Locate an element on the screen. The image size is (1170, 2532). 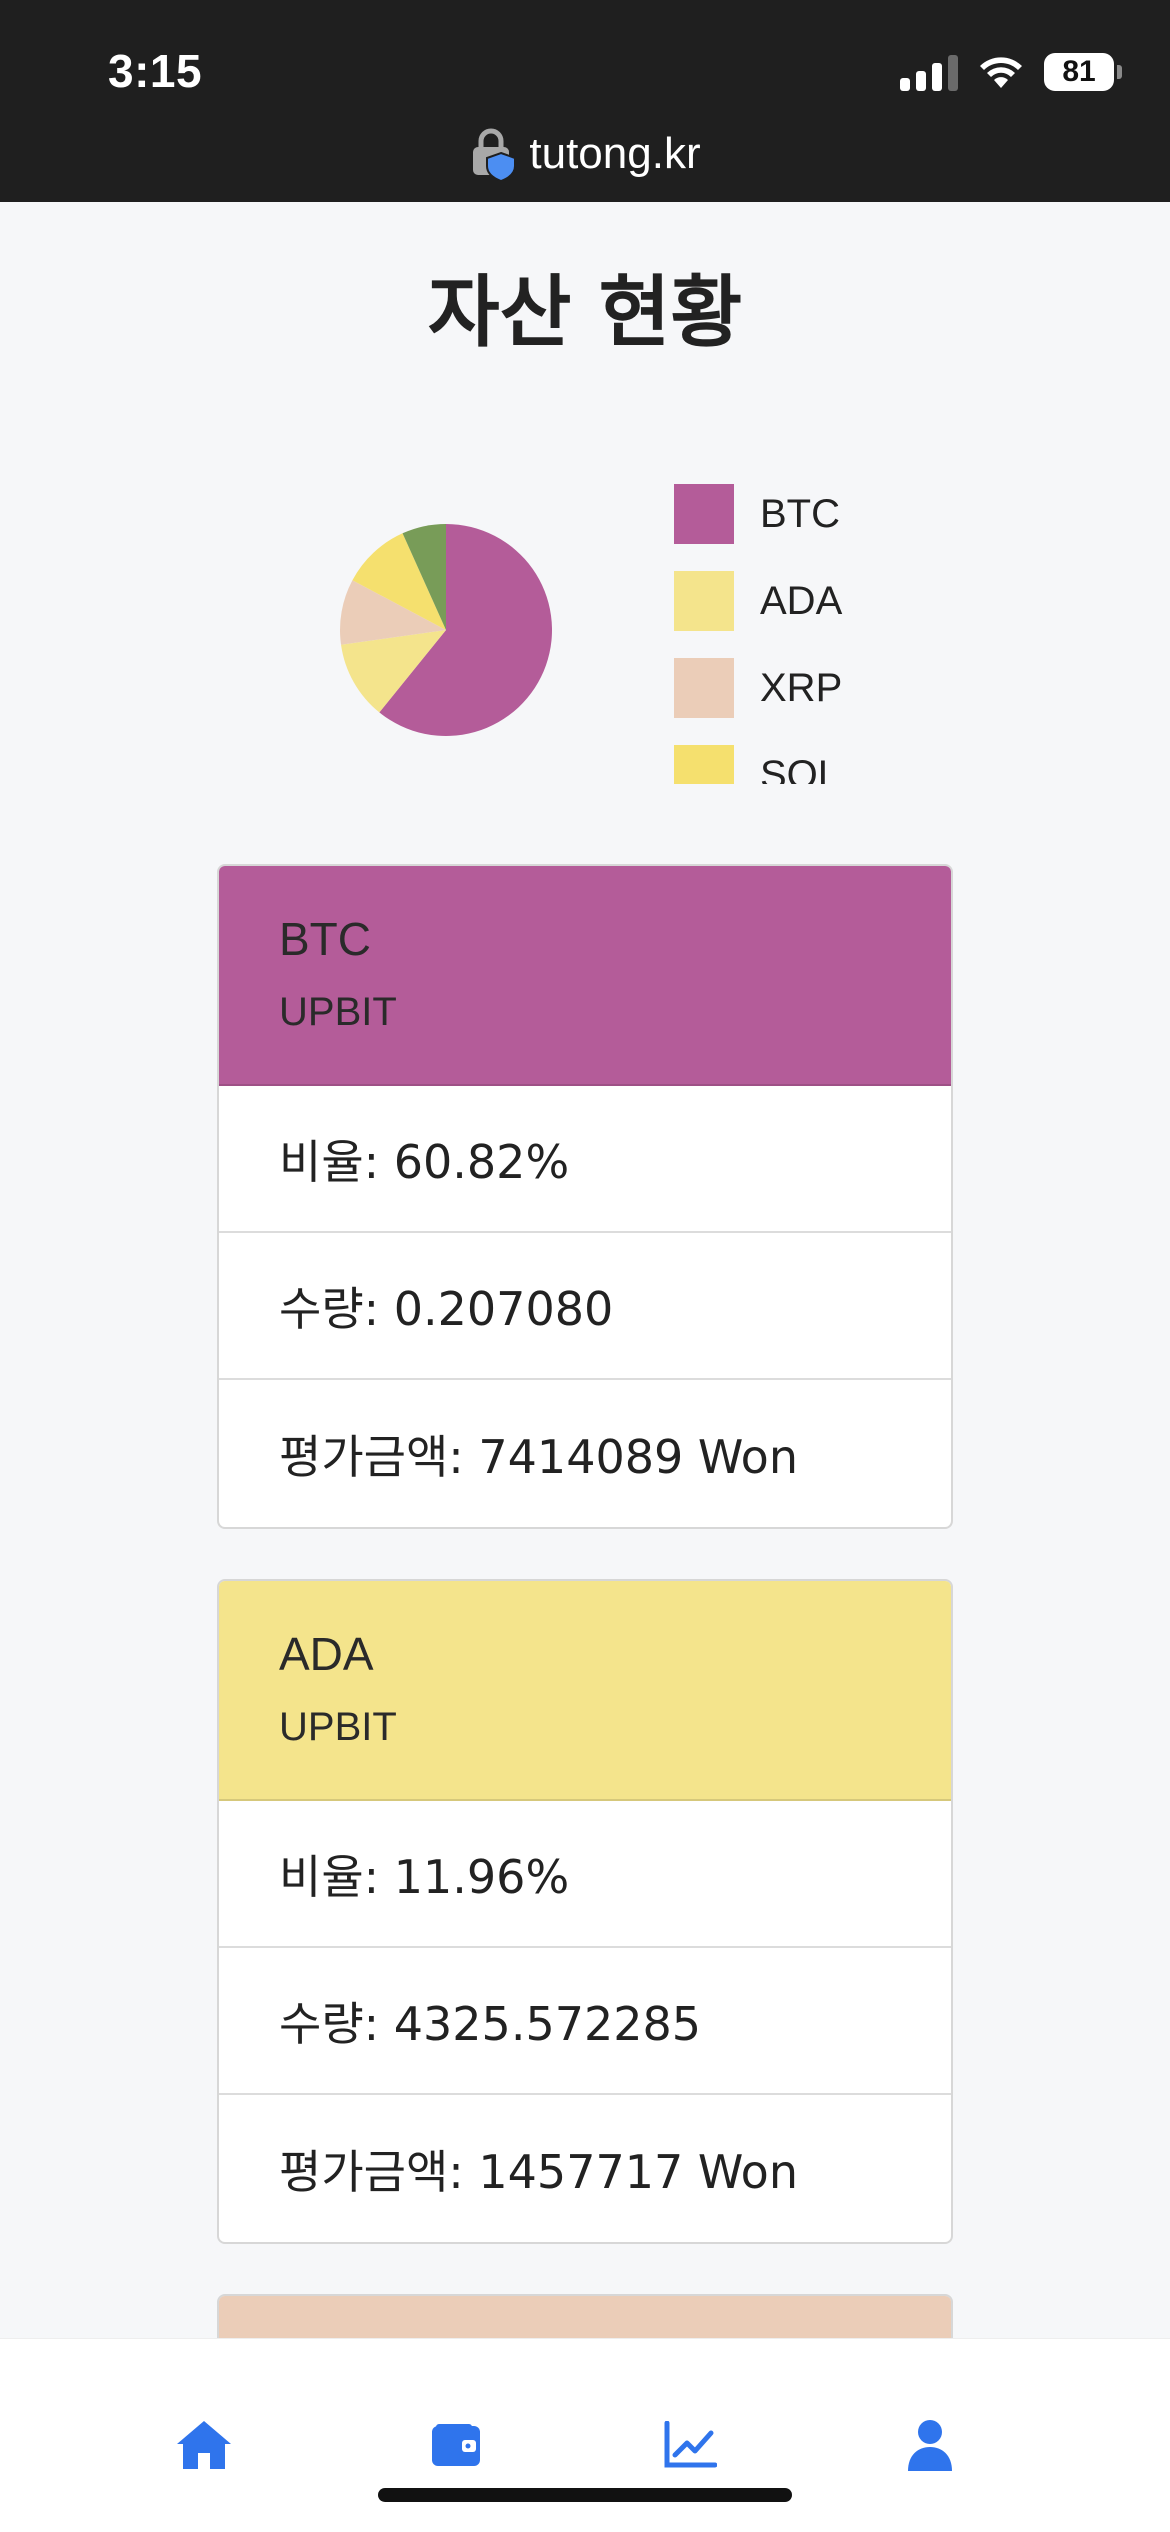
nav-wallet-button is located at coordinates (456, 2445).